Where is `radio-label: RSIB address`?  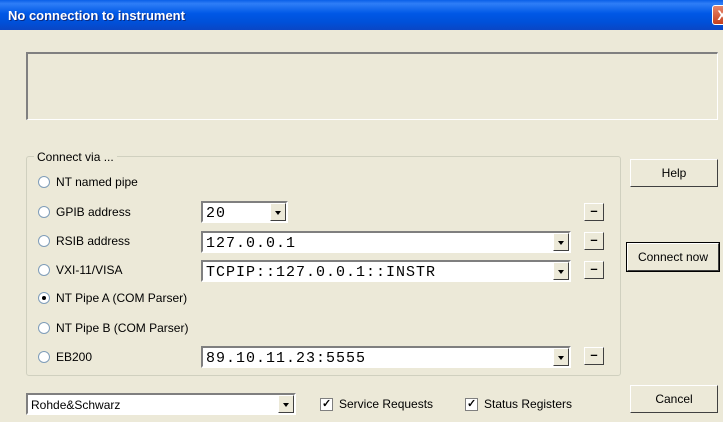
radio-label: RSIB address is located at coordinates (93, 241).